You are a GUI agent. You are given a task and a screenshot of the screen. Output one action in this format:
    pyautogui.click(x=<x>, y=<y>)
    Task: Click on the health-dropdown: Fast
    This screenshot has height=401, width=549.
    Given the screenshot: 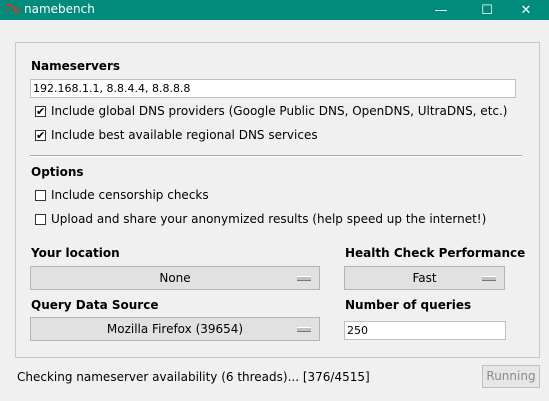 What is the action you would take?
    pyautogui.click(x=424, y=278)
    